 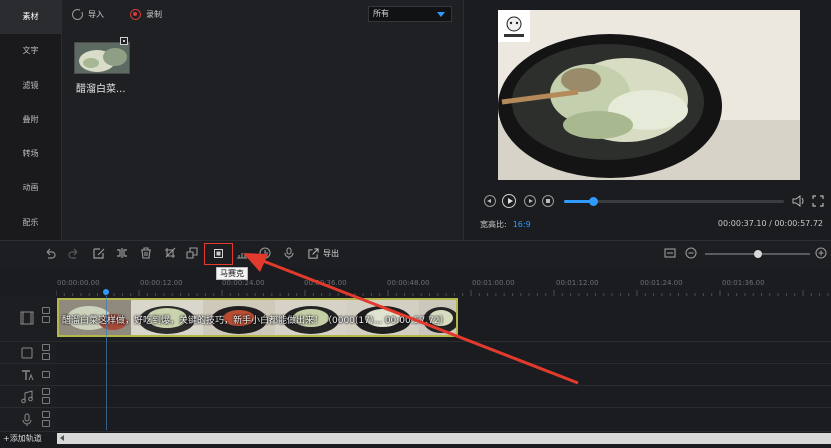 I want to click on ruler-label: 00:01:36.00, so click(x=743, y=283).